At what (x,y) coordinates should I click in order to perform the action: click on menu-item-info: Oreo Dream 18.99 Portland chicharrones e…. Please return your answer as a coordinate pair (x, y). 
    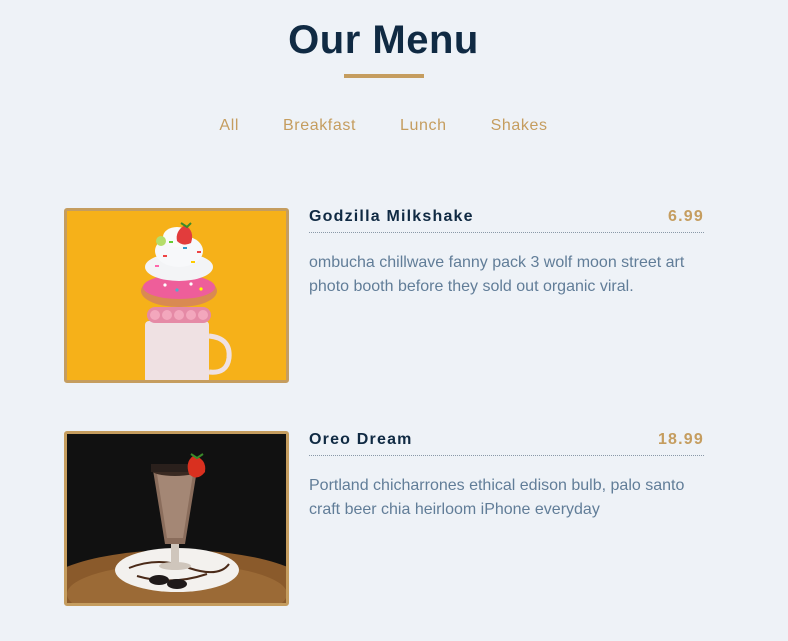
    Looking at the image, I should click on (506, 476).